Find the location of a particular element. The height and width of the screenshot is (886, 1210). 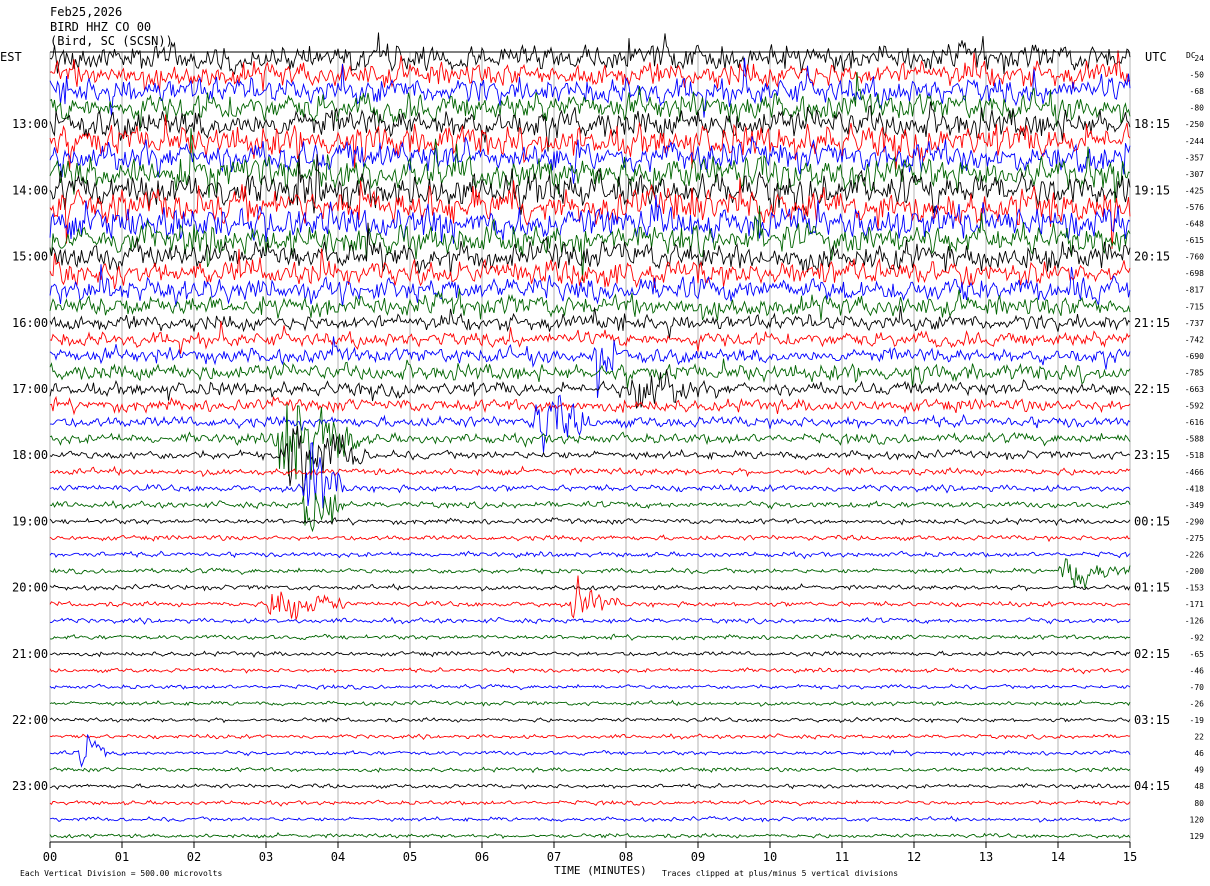

dc-offset-label: -171 is located at coordinates (1194, 604).